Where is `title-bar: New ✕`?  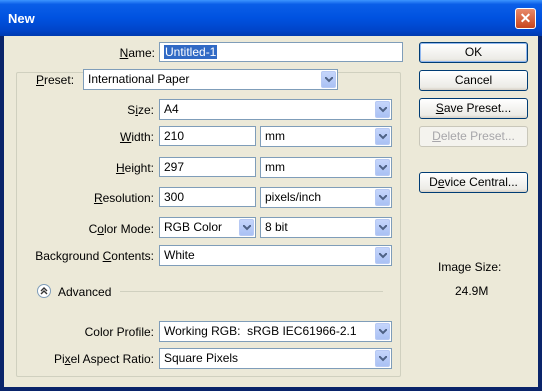 title-bar: New ✕ is located at coordinates (271, 18).